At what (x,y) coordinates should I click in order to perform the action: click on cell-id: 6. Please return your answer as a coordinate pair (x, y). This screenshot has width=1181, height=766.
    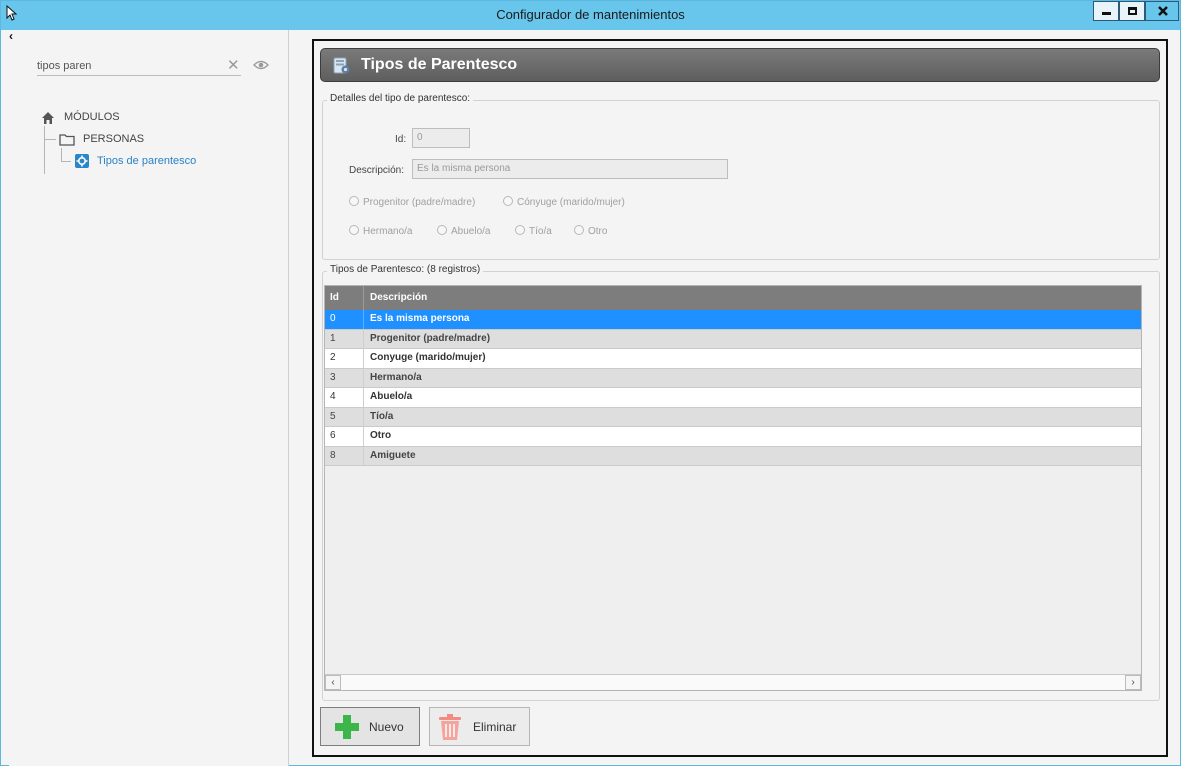
    Looking at the image, I should click on (333, 435).